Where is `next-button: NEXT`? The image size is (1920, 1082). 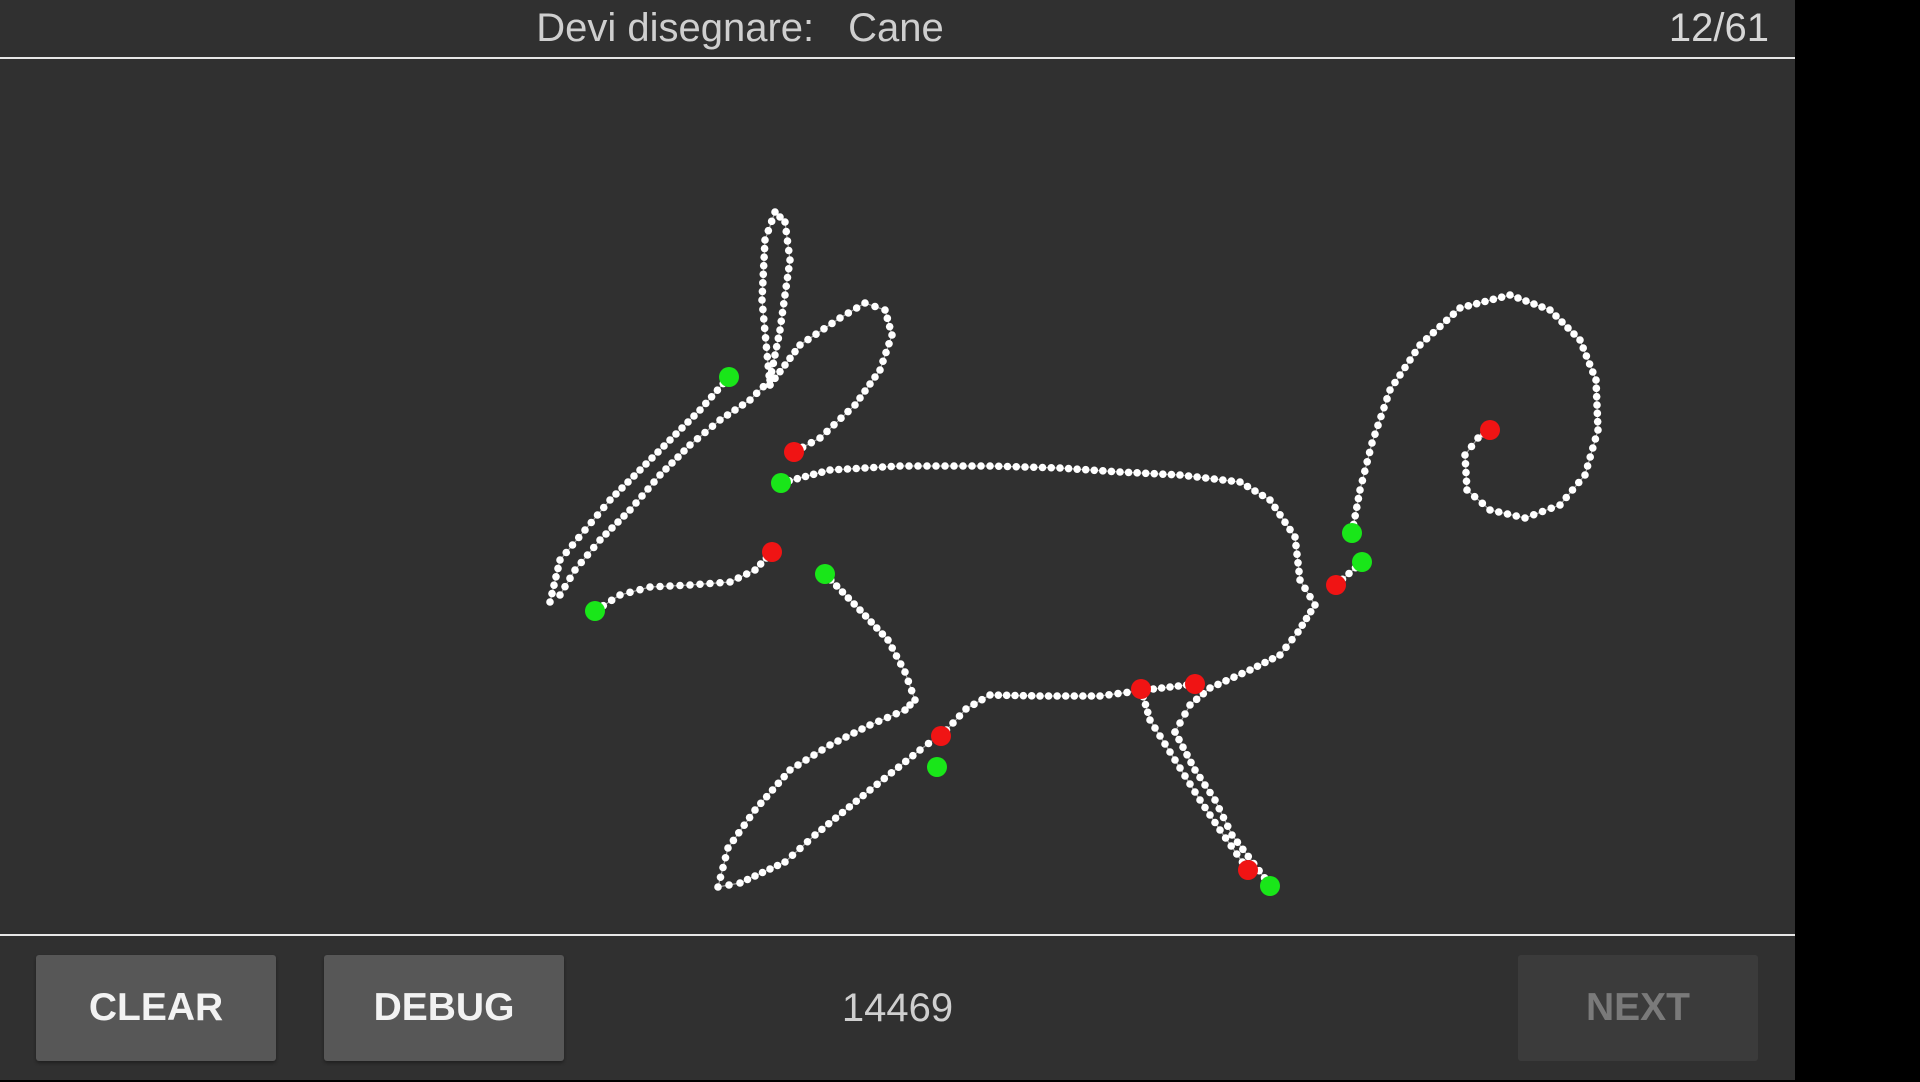
next-button: NEXT is located at coordinates (1638, 1008).